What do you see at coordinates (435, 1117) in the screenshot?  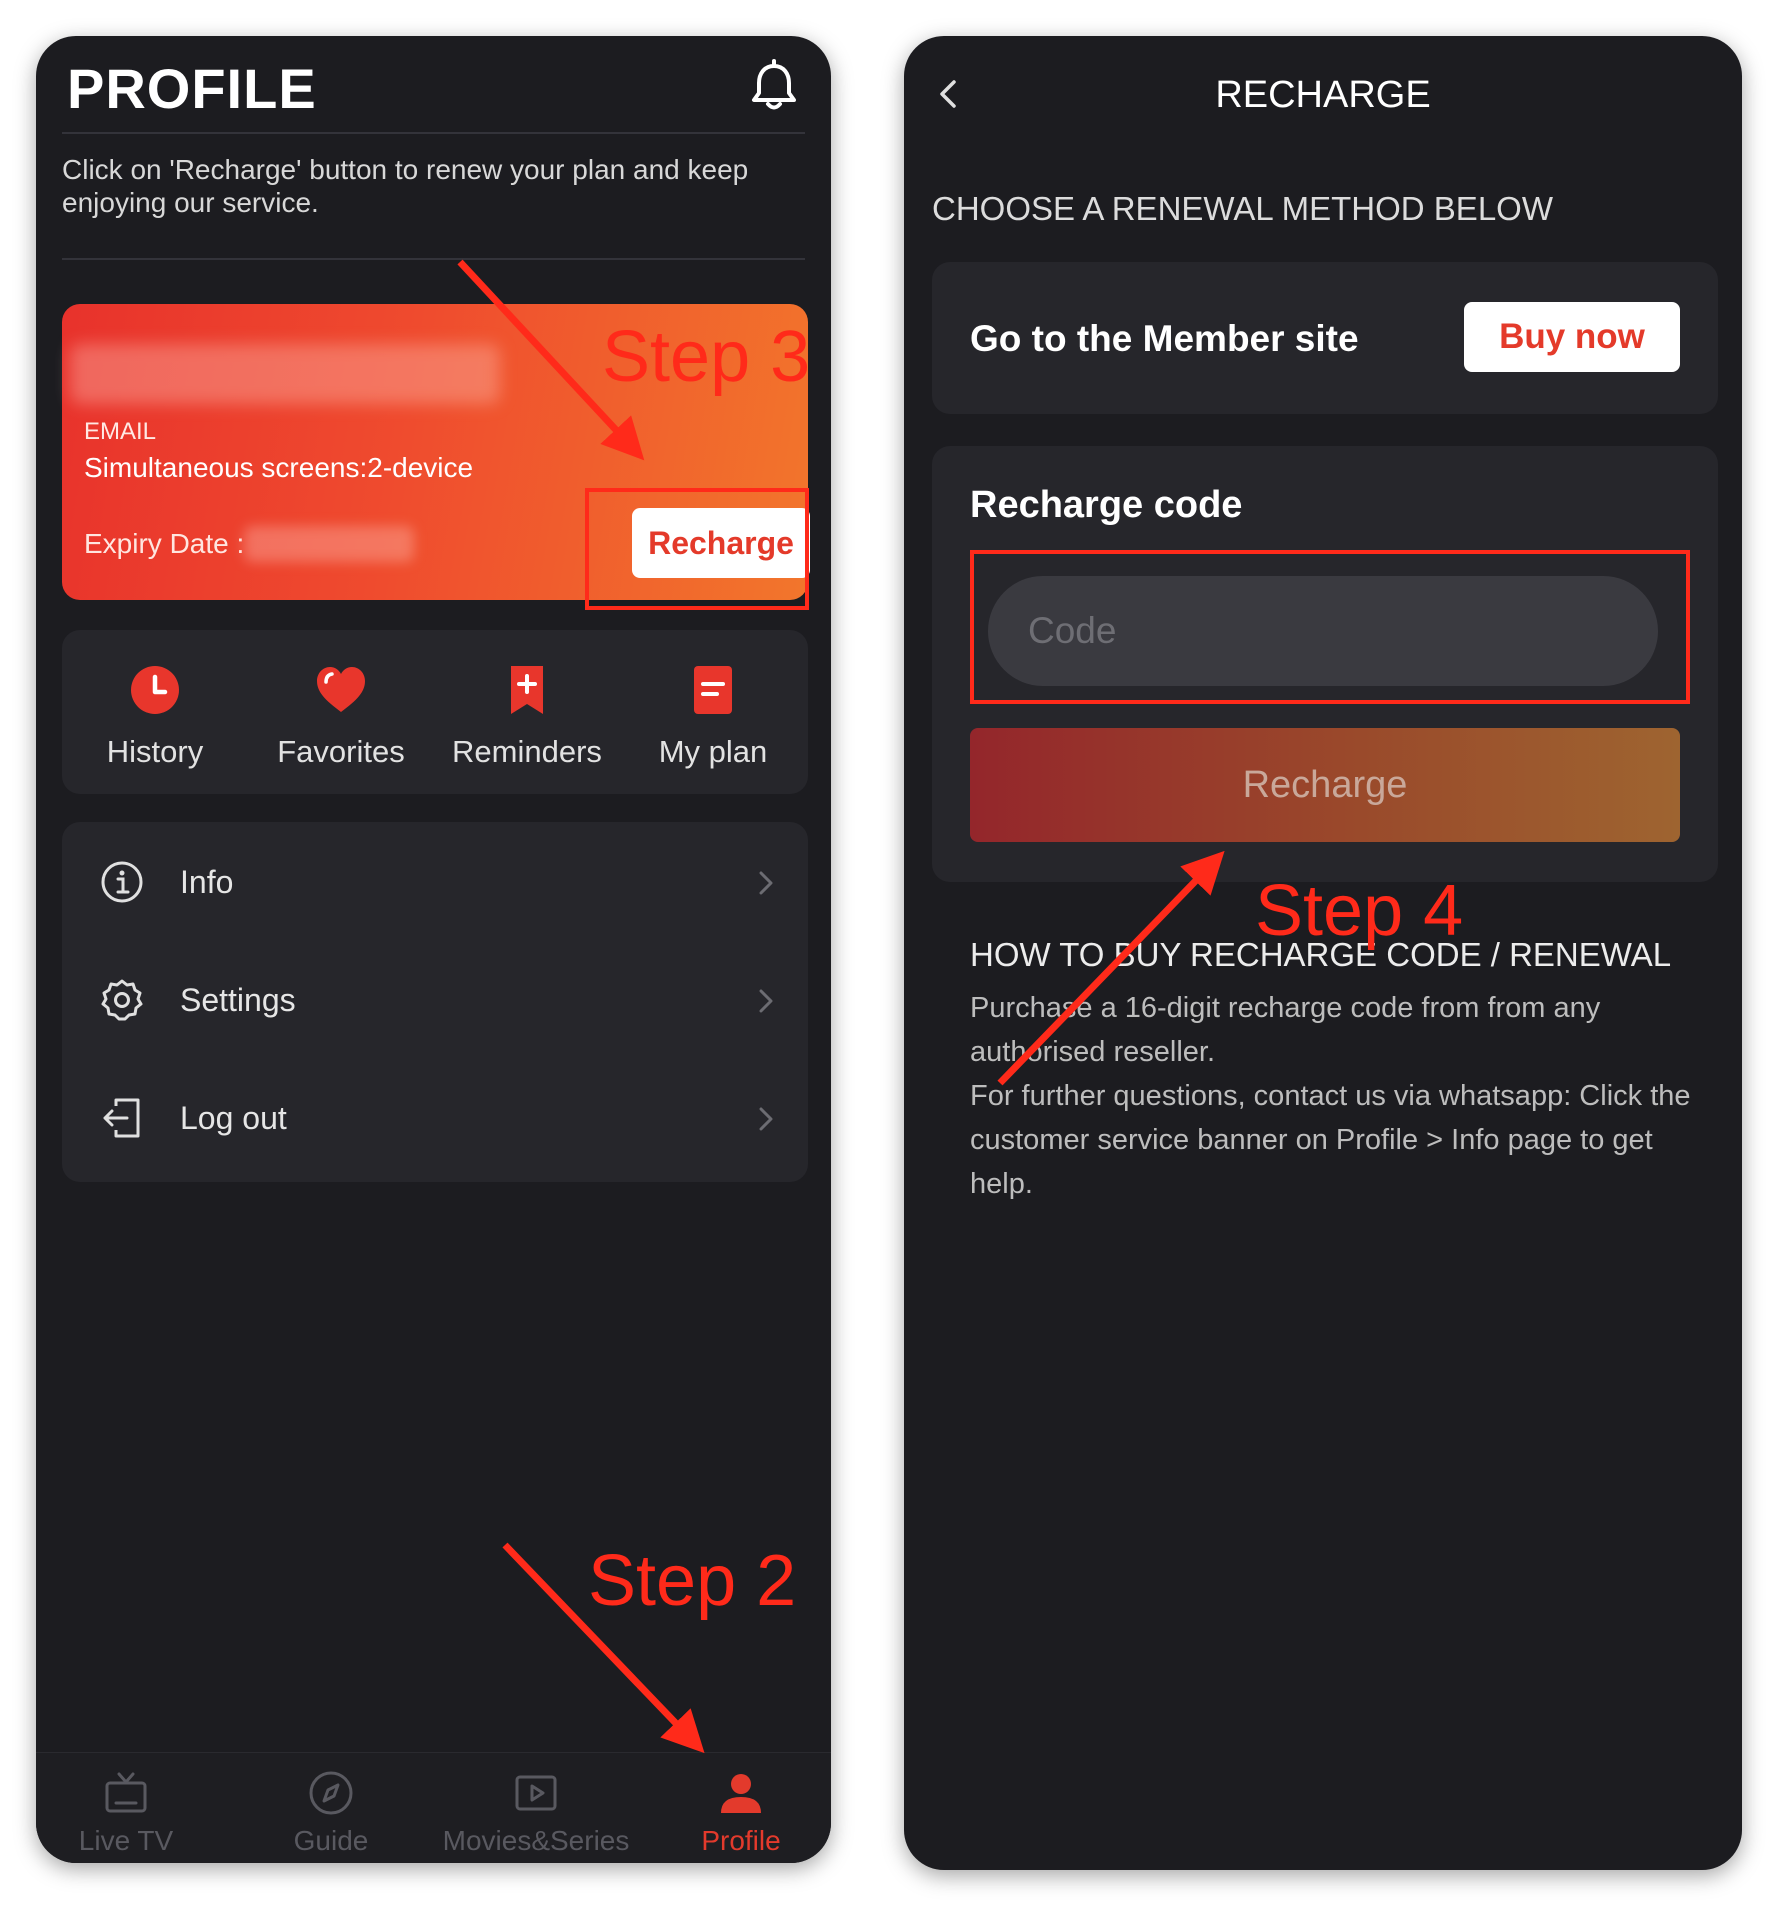 I see `menu-item-log-out: Log out` at bounding box center [435, 1117].